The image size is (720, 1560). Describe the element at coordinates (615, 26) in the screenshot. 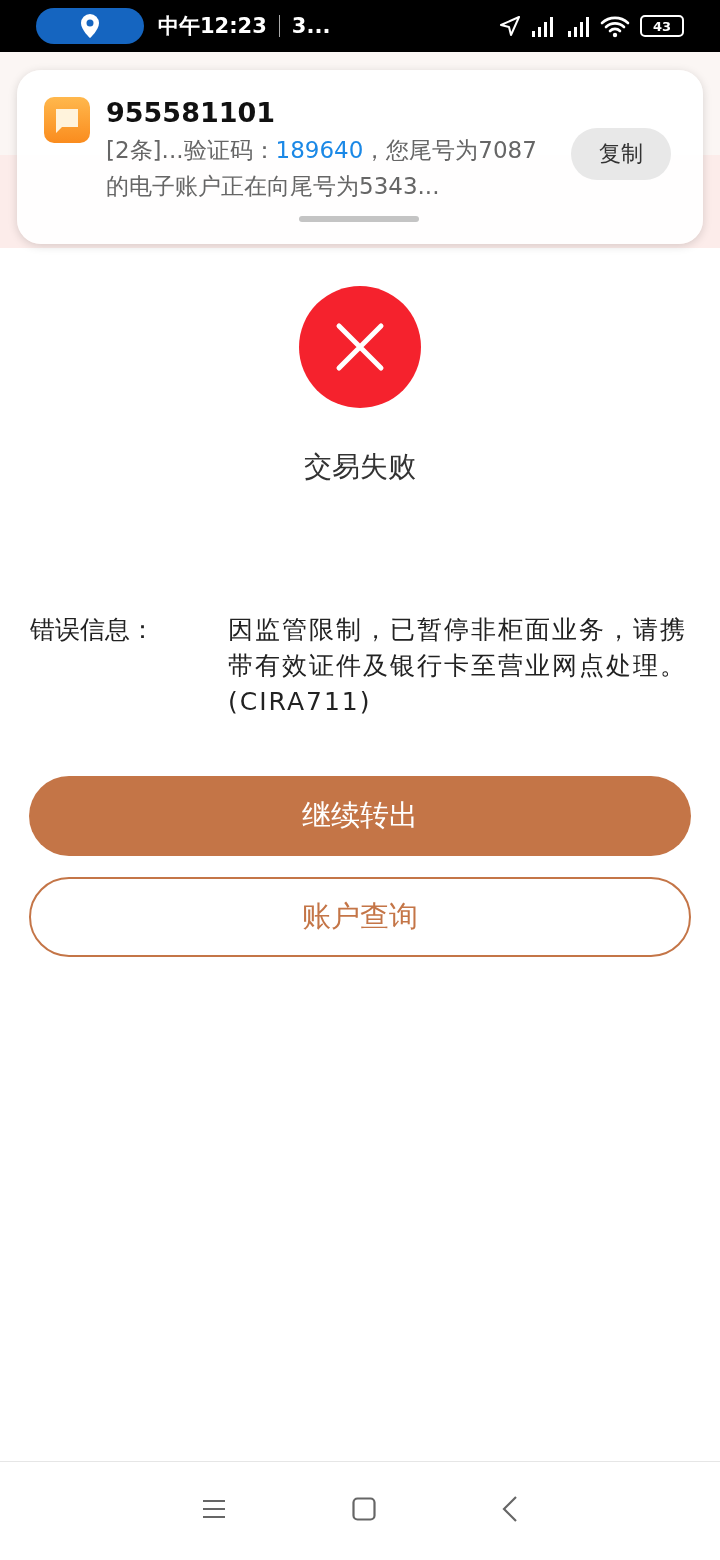

I see `wifi-icon` at that location.